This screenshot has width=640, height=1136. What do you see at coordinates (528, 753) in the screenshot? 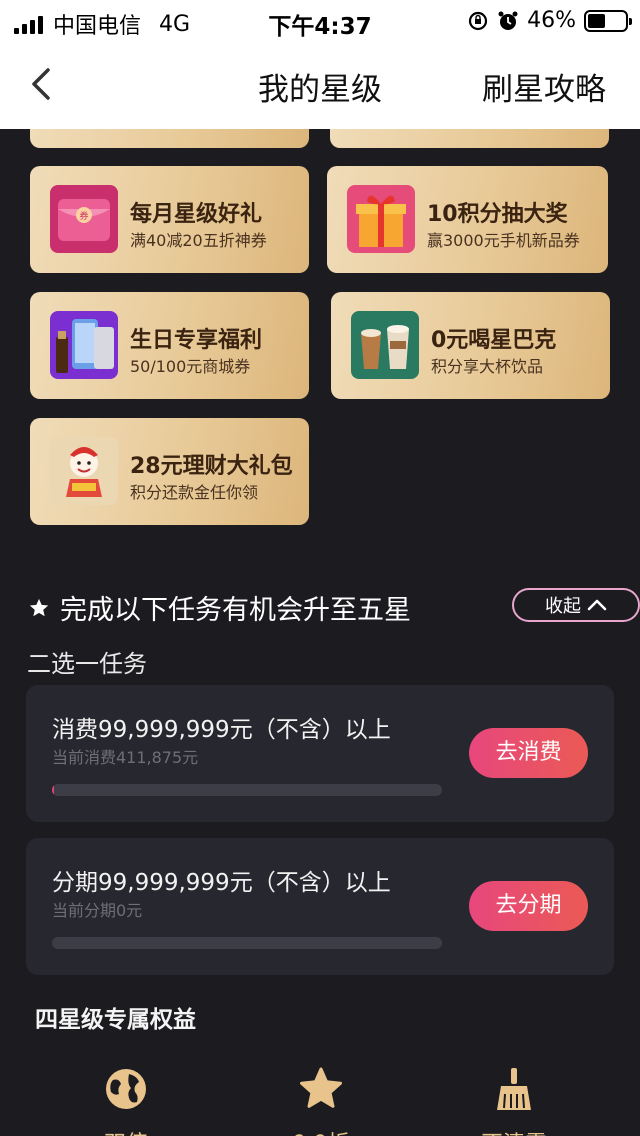
I see `go-spend-button: 去消费` at bounding box center [528, 753].